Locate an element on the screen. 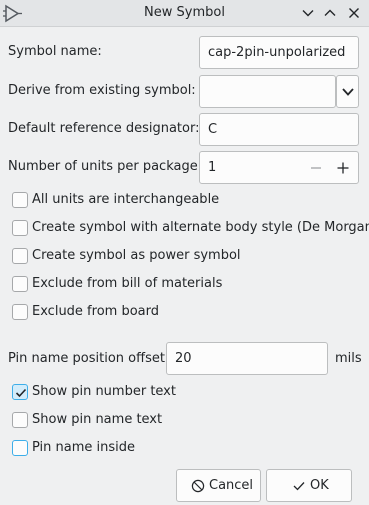 This screenshot has height=505, width=369. minus-icon is located at coordinates (316, 168).